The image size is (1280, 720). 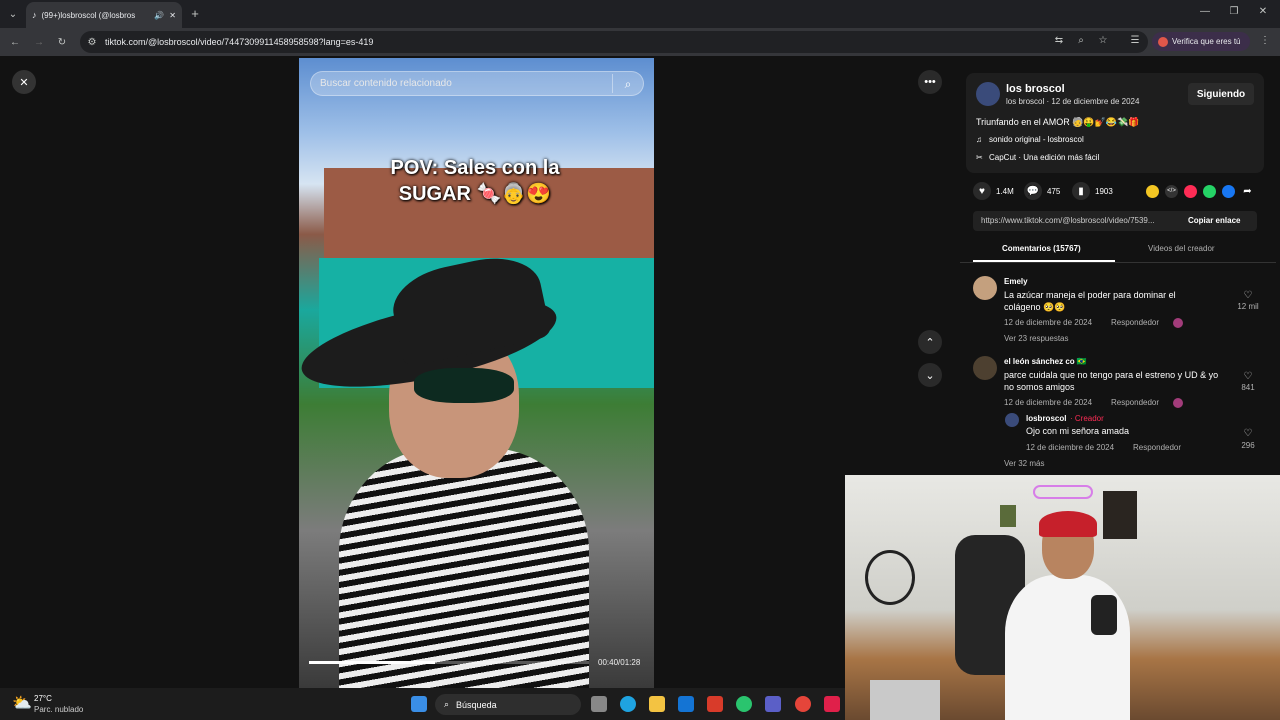 What do you see at coordinates (1078, 431) in the screenshot?
I see `reply-text: Ojo con mi señora amada` at bounding box center [1078, 431].